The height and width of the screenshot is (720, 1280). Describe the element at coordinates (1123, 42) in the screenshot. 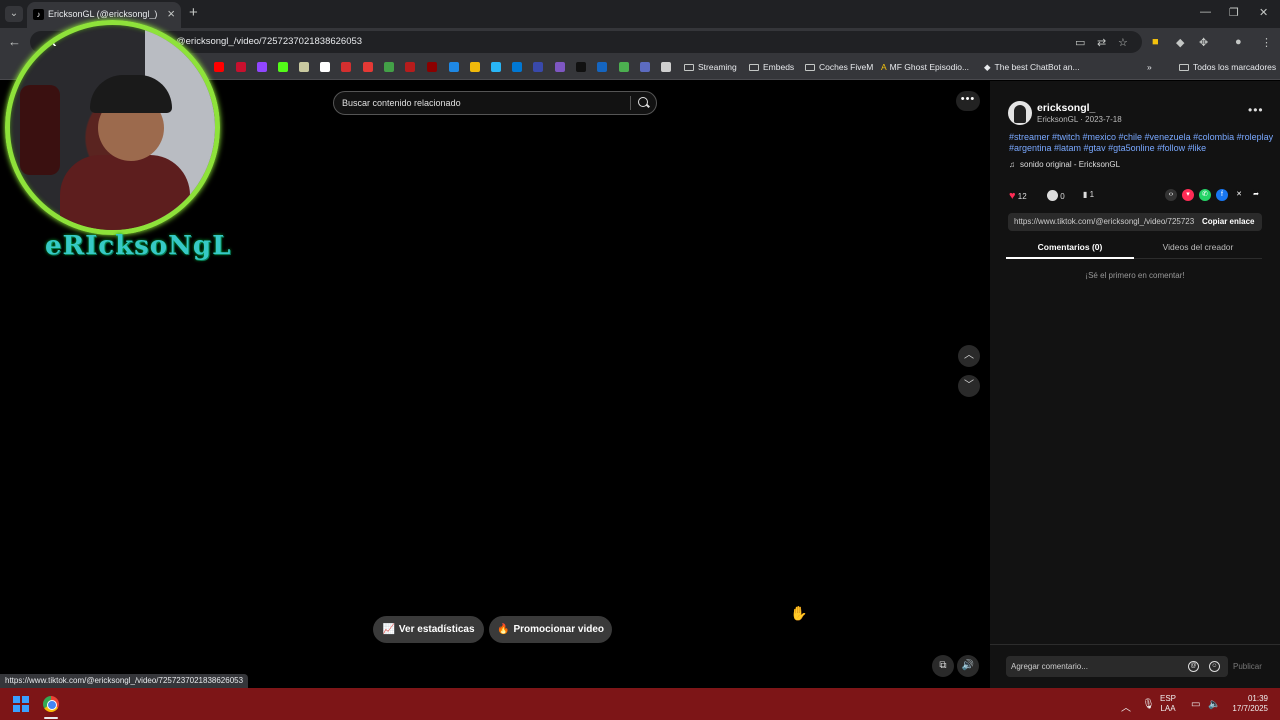

I see `bookmark-star-icon: ☆` at that location.